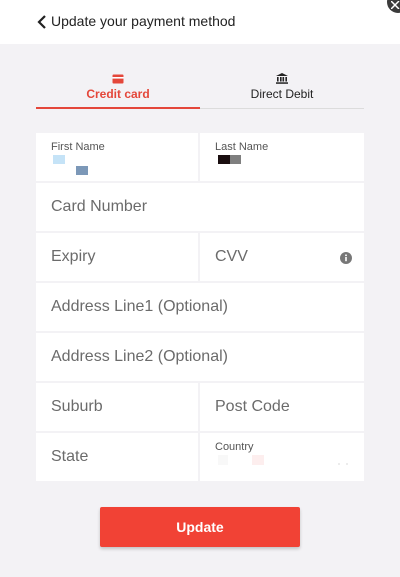  I want to click on postcode-input: Post Code, so click(282, 407).